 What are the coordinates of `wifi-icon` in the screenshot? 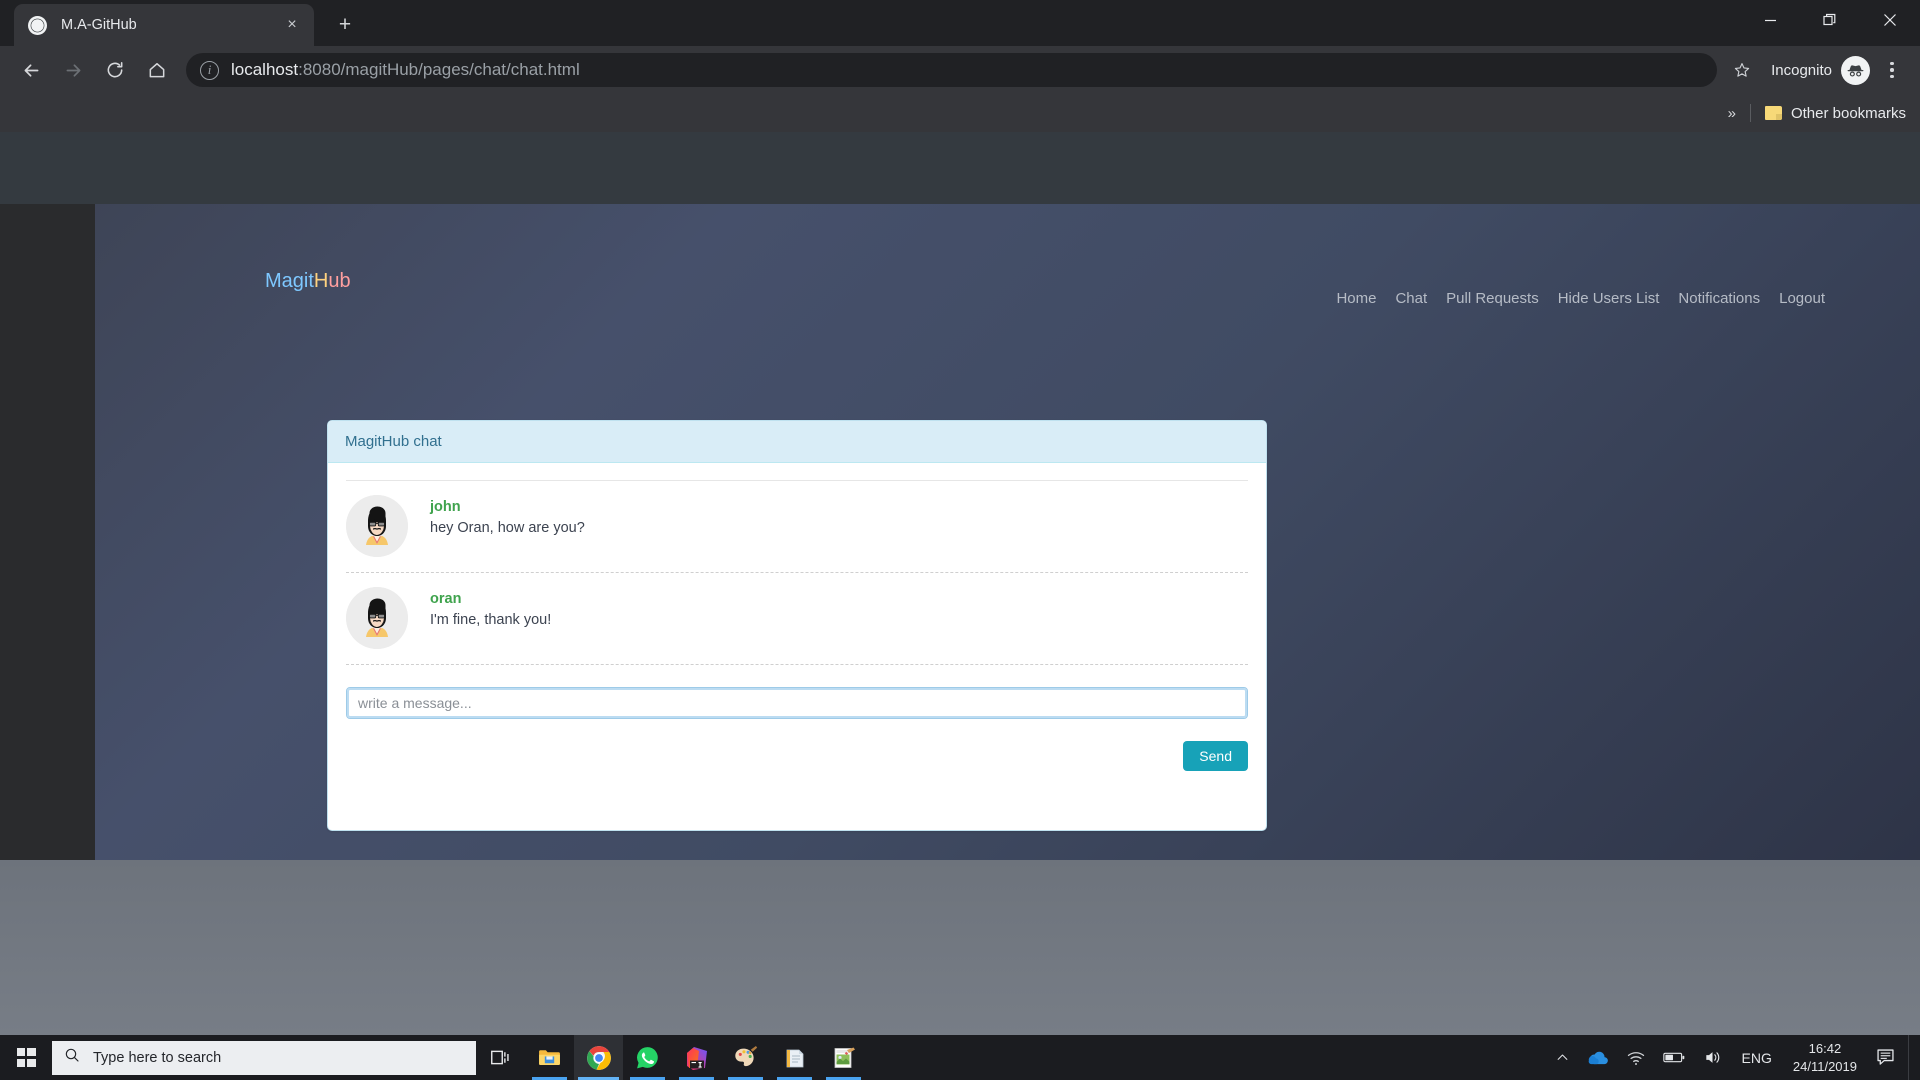 It's located at (1636, 1057).